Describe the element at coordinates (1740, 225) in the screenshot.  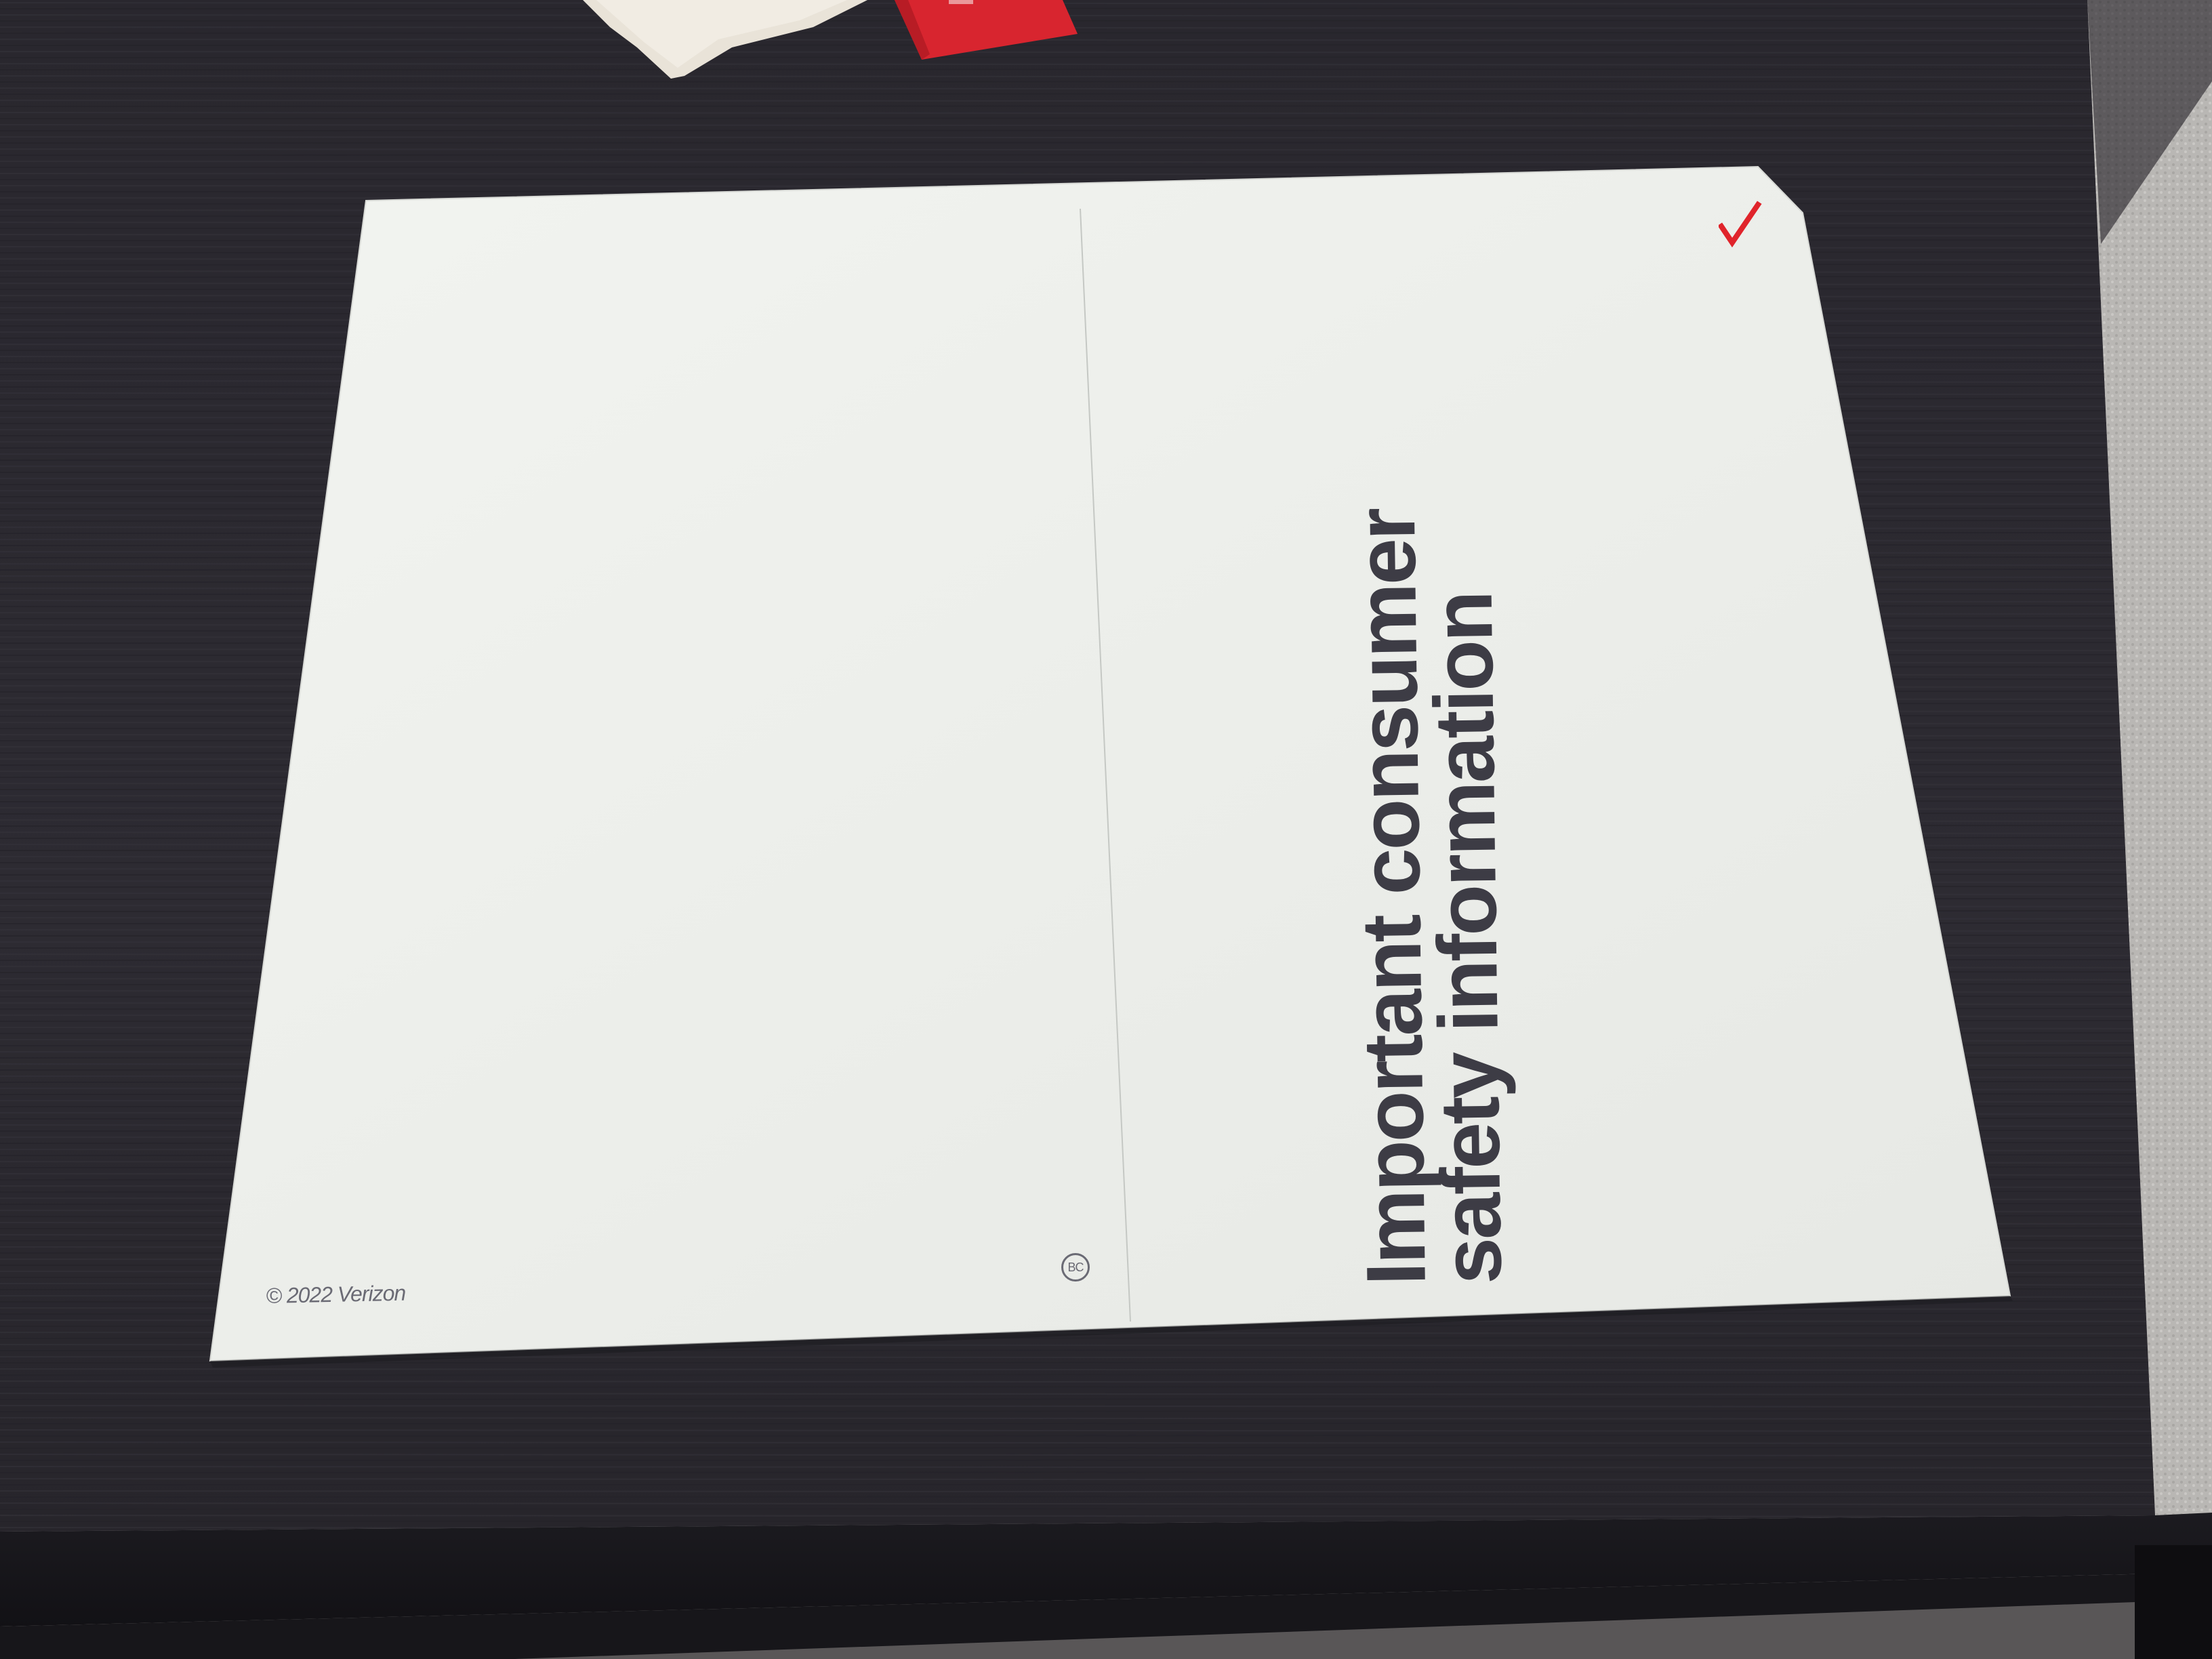
I see `verizon-checkmark-icon` at that location.